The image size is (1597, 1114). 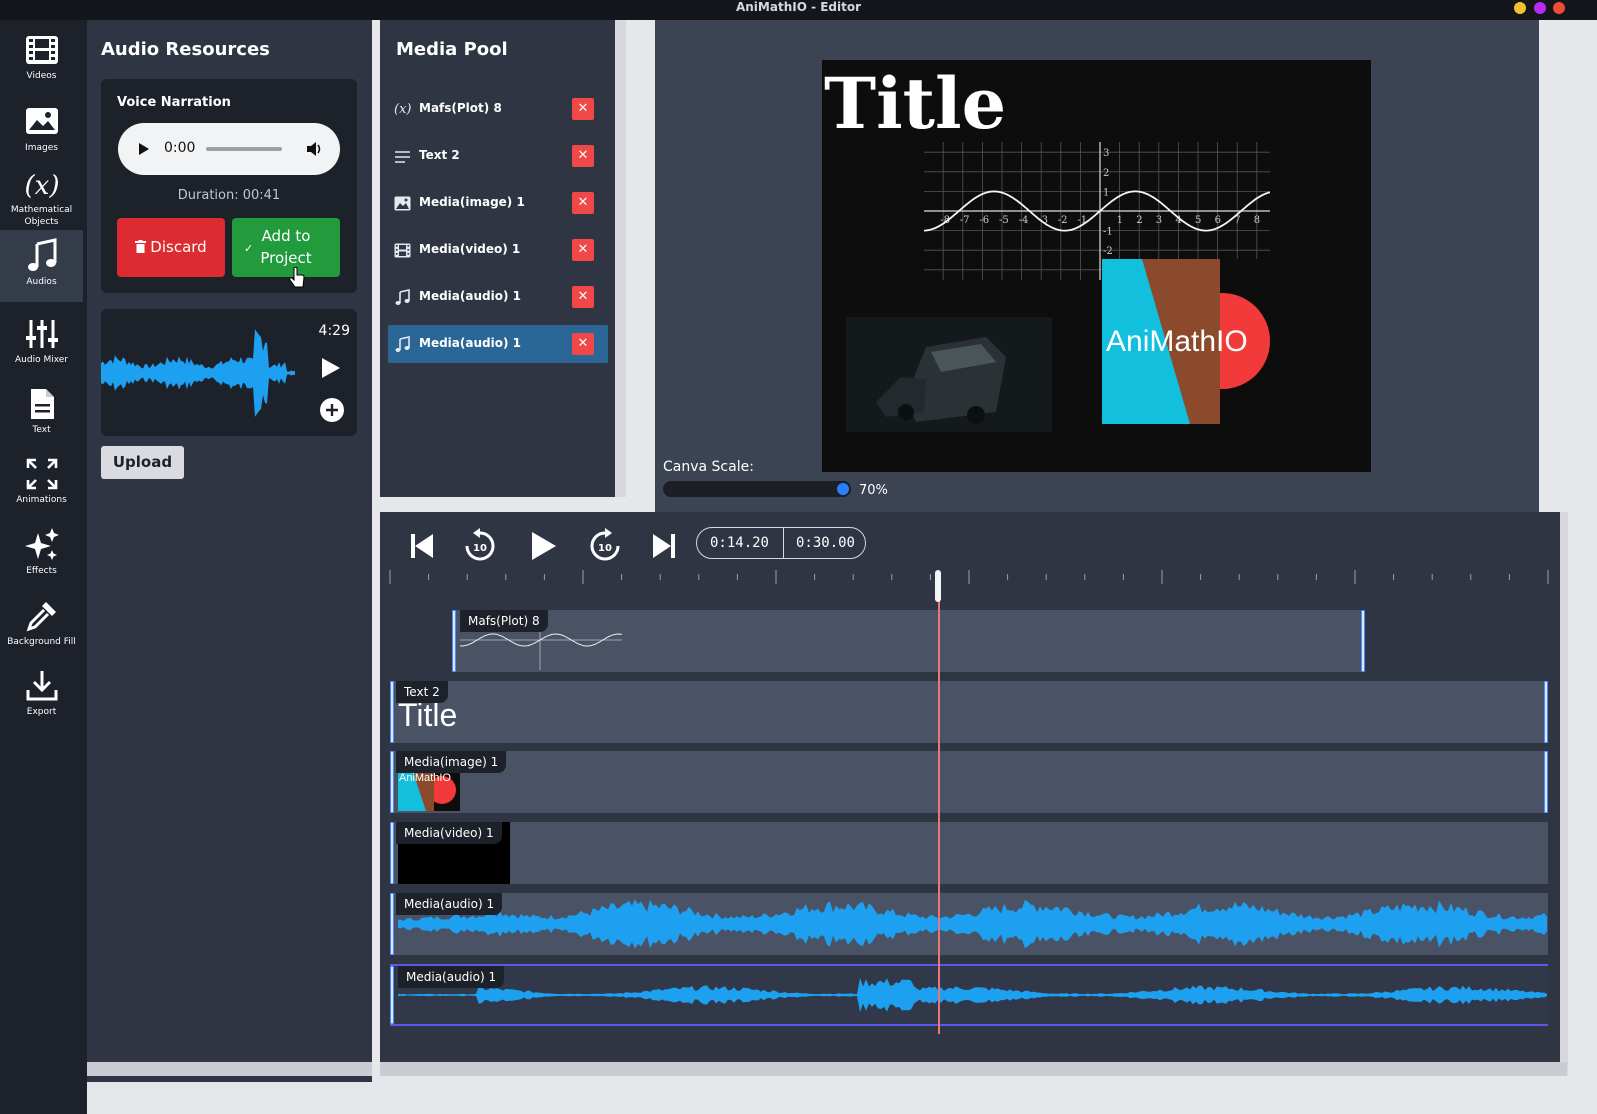 What do you see at coordinates (451, 977) in the screenshot?
I see `track-label: Media(audio) 1` at bounding box center [451, 977].